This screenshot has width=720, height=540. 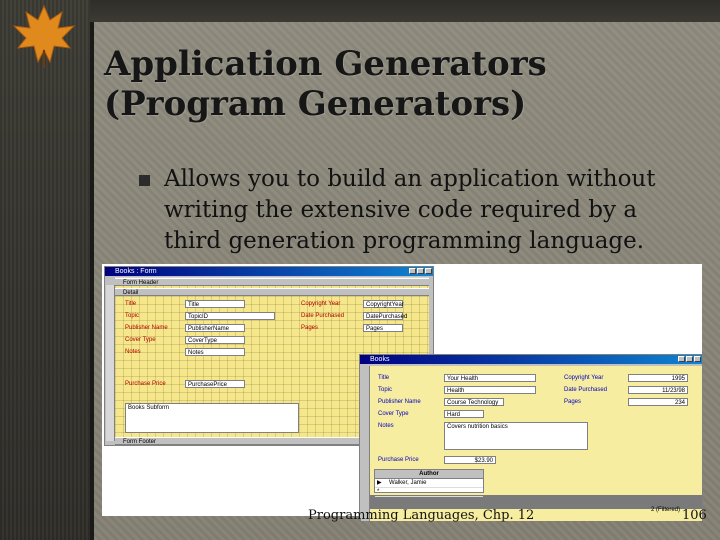 What do you see at coordinates (44, 36) in the screenshot?
I see `autumn-leaf-icon` at bounding box center [44, 36].